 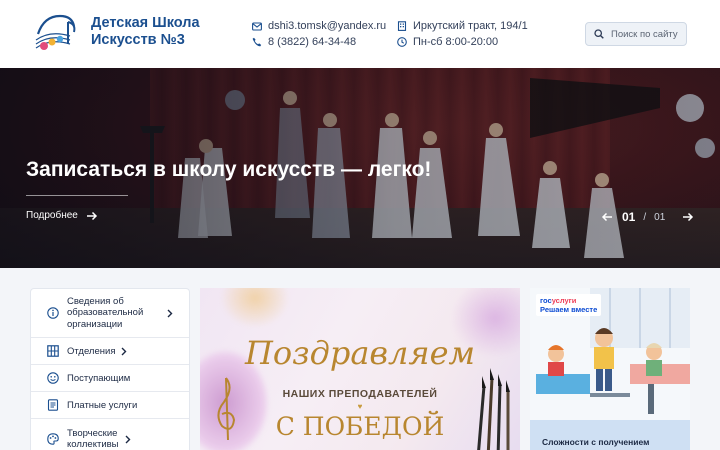 I want to click on menu-item-creative-groups: Творческие коллективы, so click(x=110, y=434).